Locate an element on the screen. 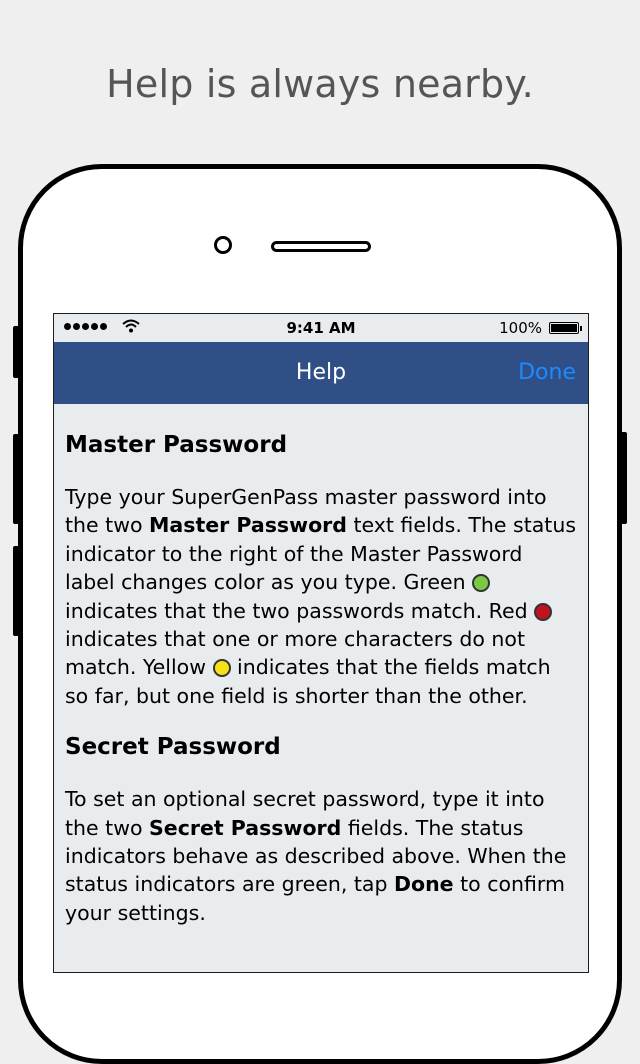  speaker is located at coordinates (321, 246).